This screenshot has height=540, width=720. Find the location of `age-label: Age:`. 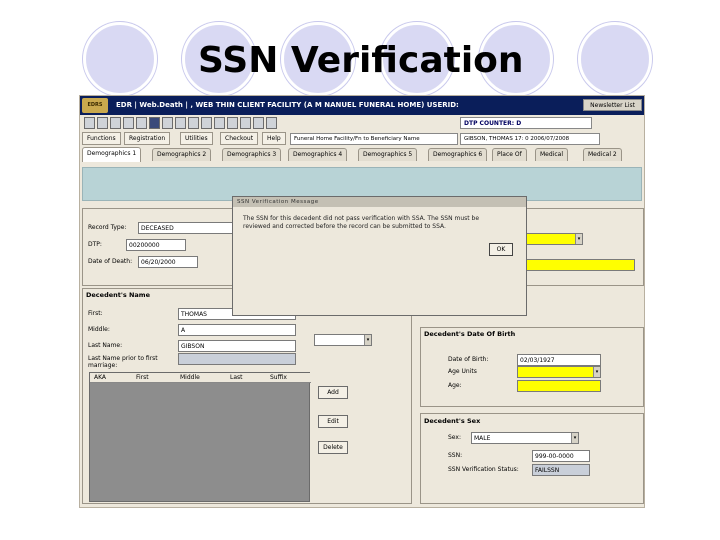

age-label: Age: is located at coordinates (455, 385).